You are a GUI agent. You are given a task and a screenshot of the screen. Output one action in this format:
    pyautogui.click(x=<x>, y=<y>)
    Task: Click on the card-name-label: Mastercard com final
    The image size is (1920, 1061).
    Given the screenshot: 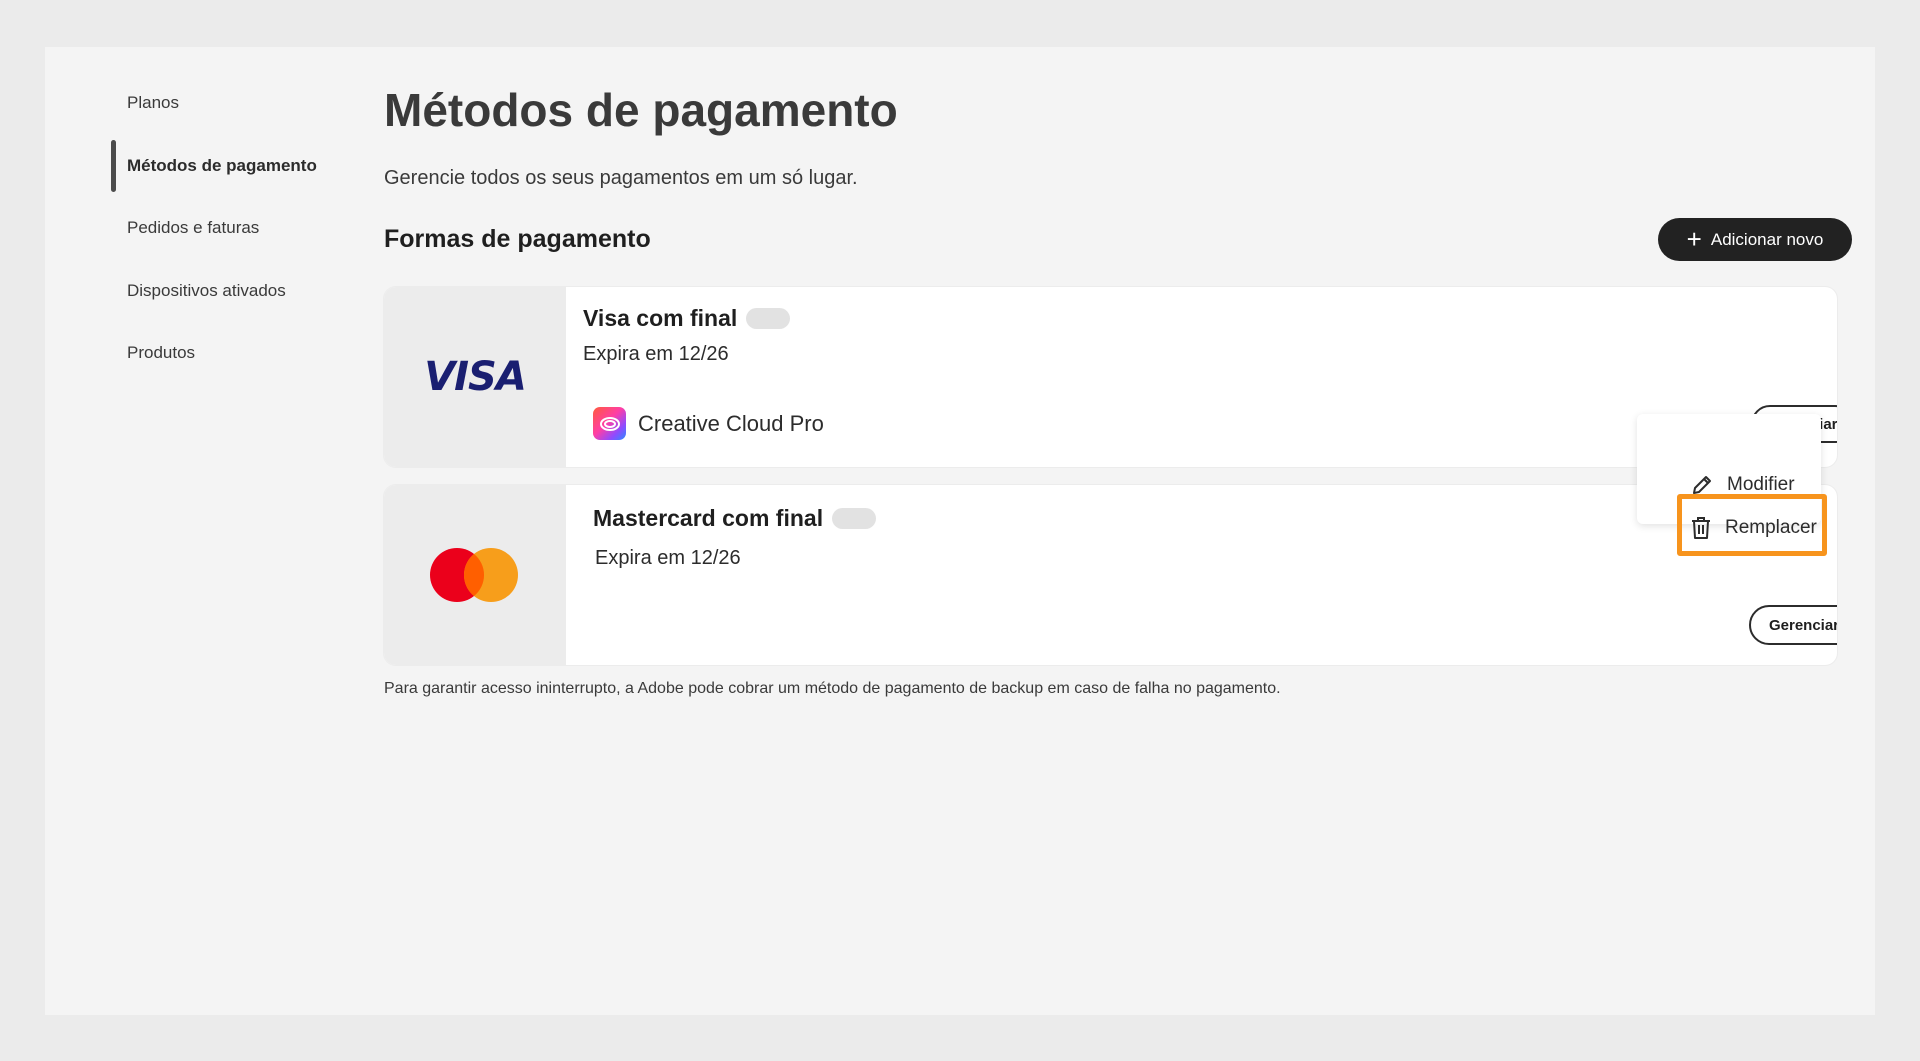 What is the action you would take?
    pyautogui.click(x=708, y=518)
    